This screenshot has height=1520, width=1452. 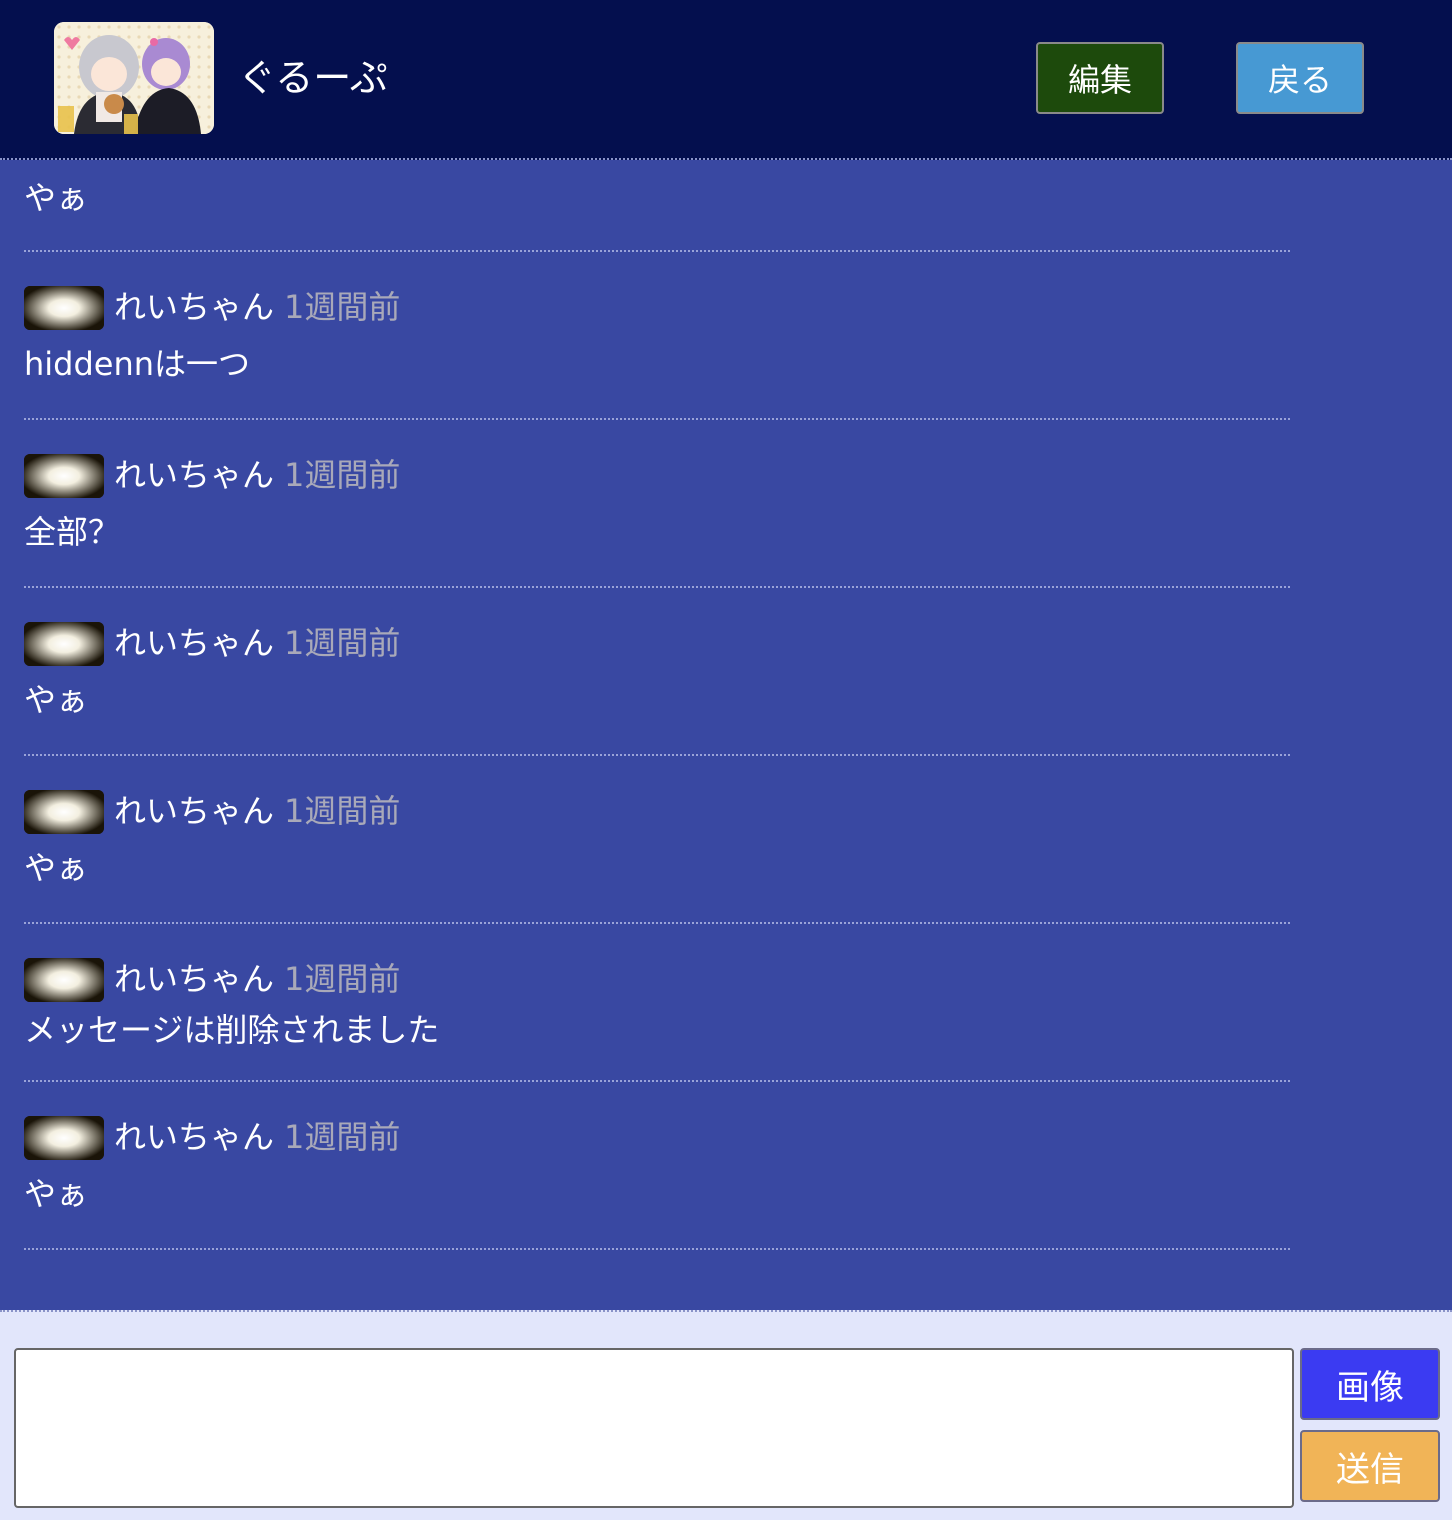 I want to click on message-composer: 画像 送信, so click(x=726, y=1415).